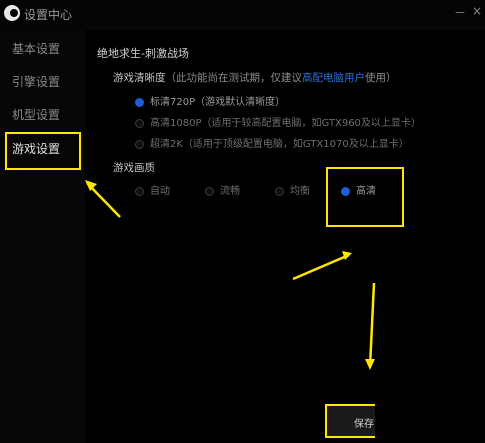  What do you see at coordinates (321, 267) in the screenshot?
I see `arrow-to-hd-option` at bounding box center [321, 267].